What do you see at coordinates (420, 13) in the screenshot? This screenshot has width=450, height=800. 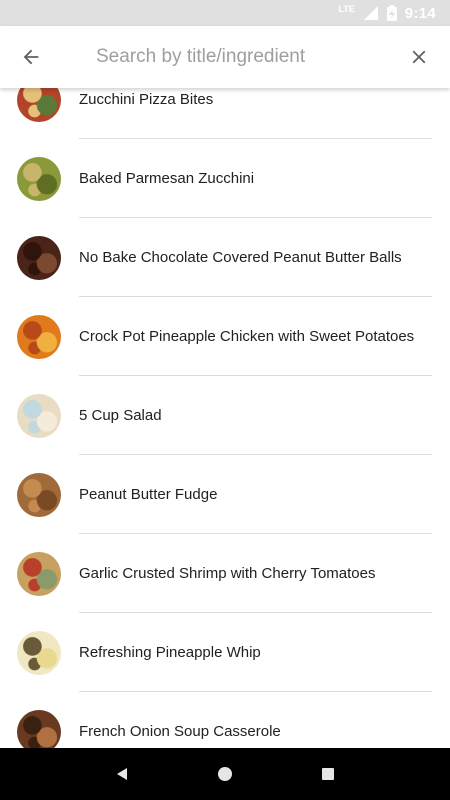 I see `status-time: 9:14` at bounding box center [420, 13].